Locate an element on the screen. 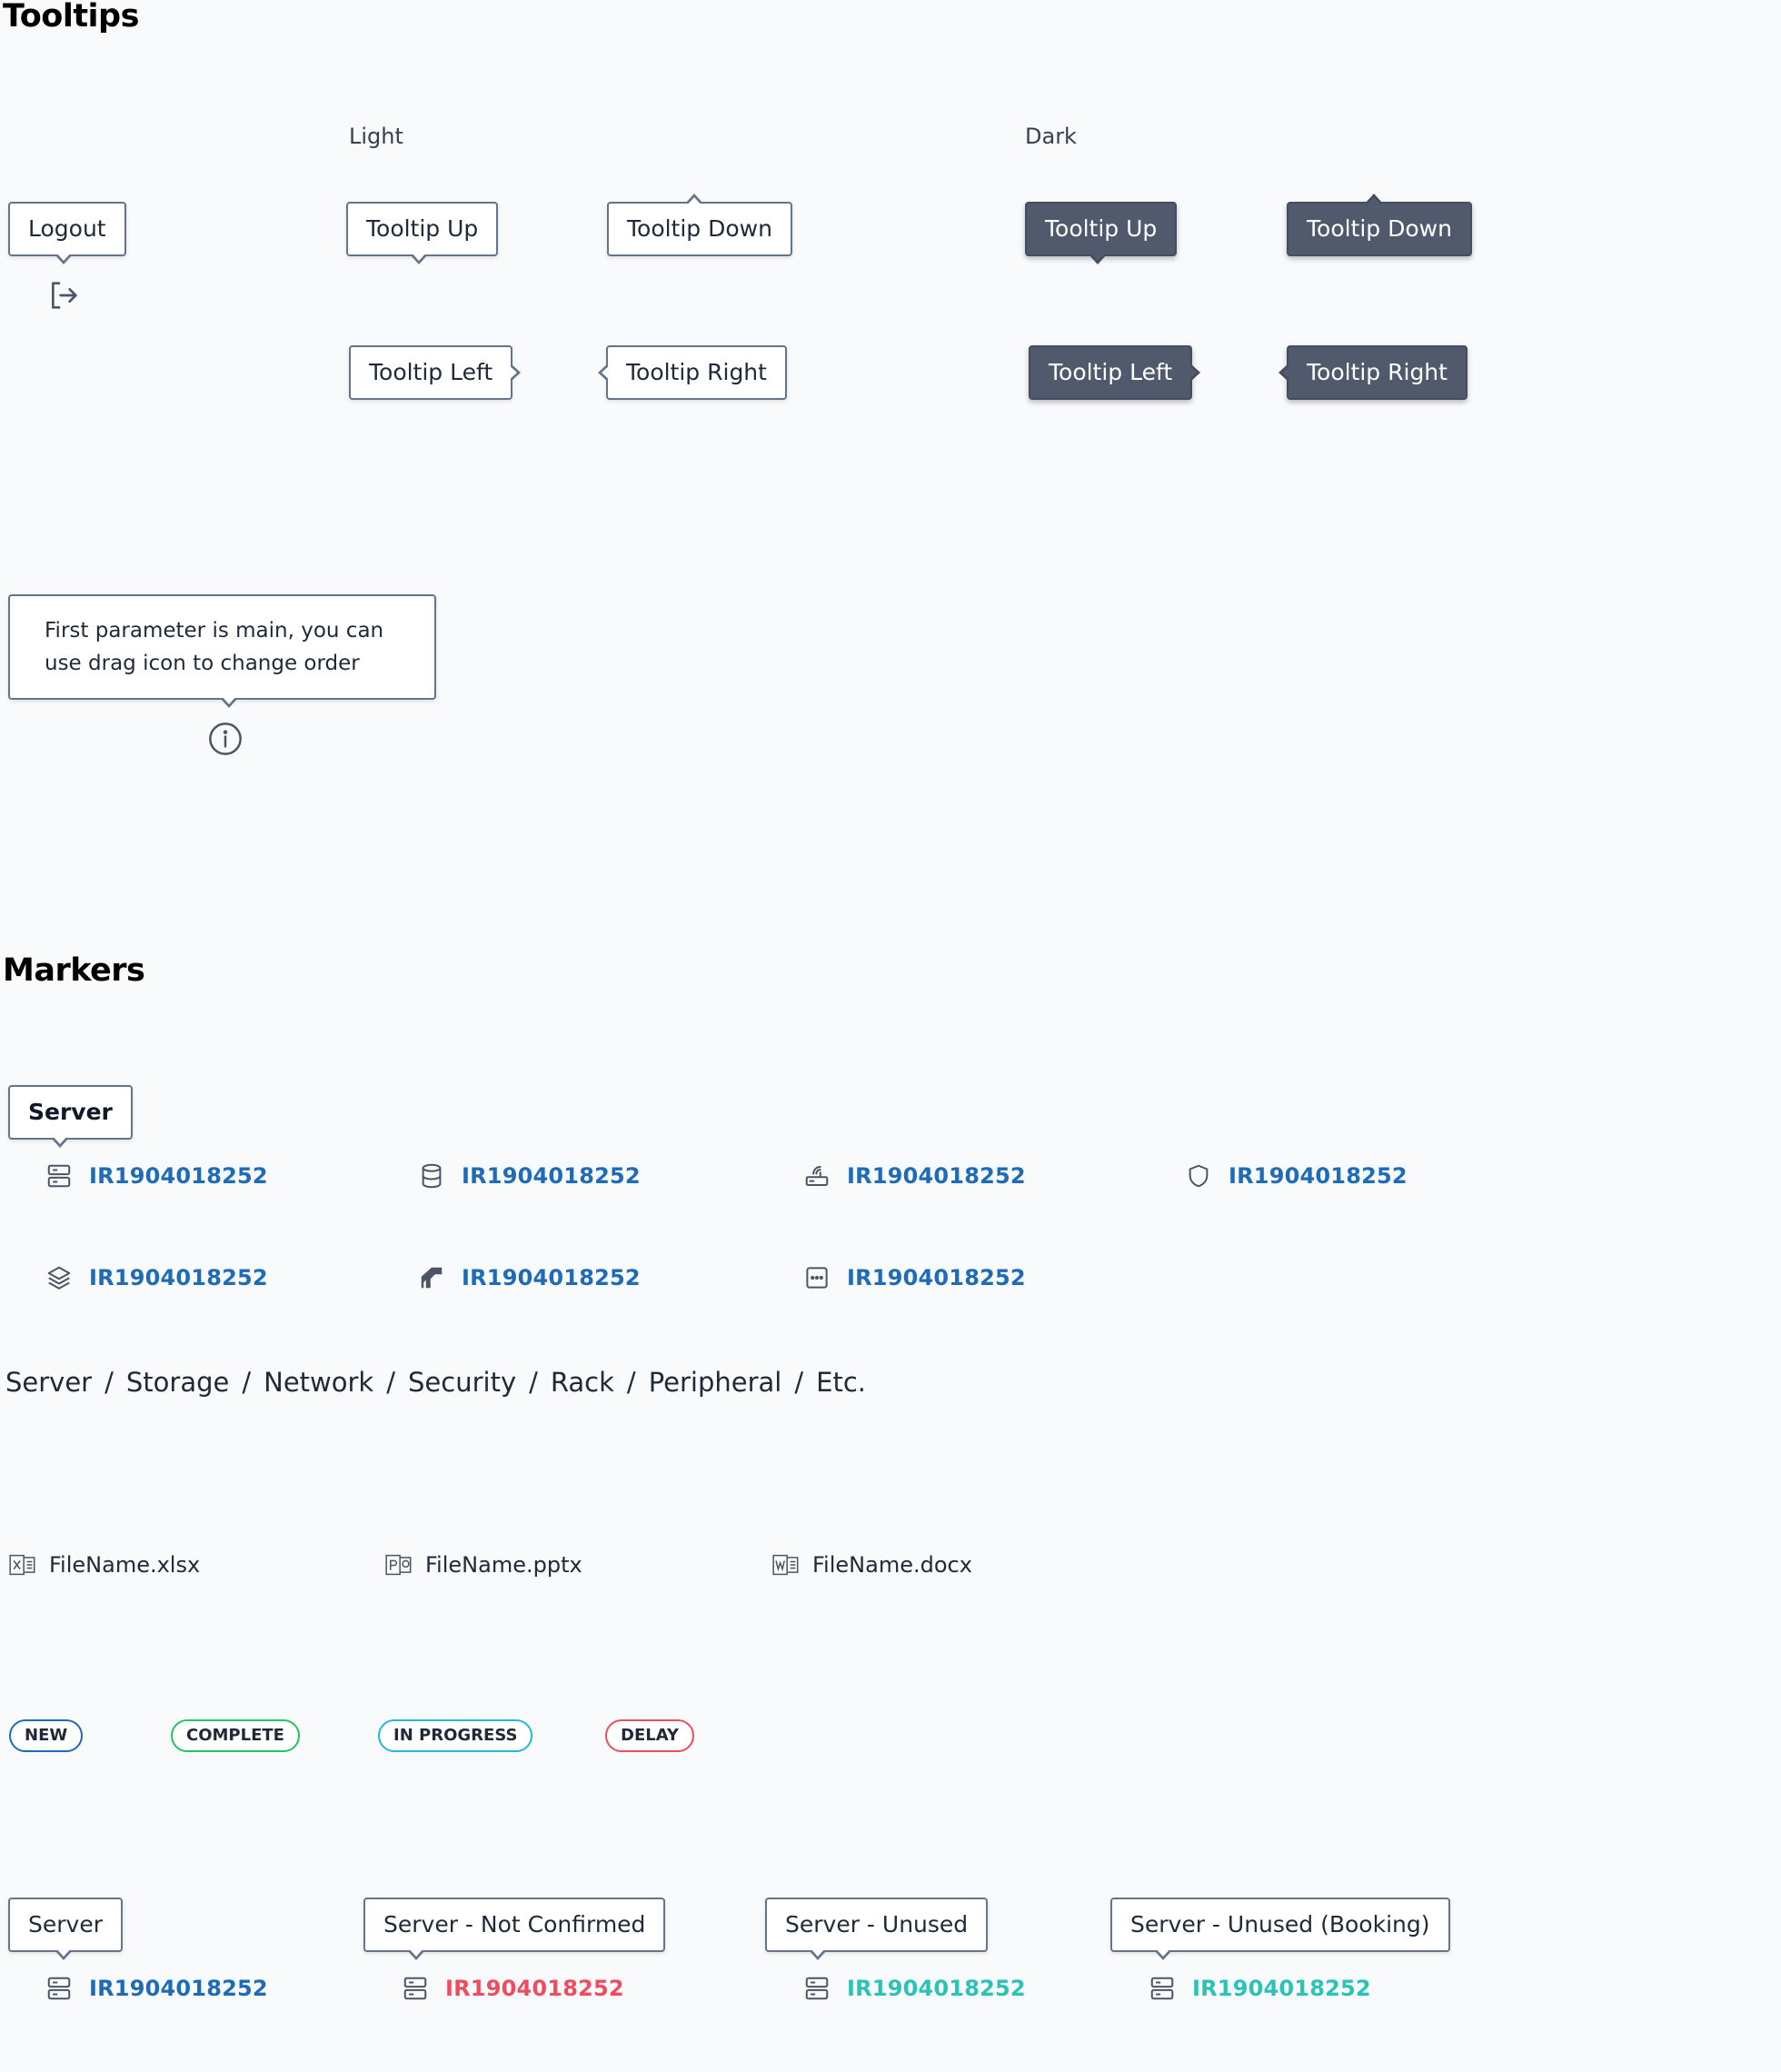 The width and height of the screenshot is (1781, 2072). layers-icon is located at coordinates (59, 1278).